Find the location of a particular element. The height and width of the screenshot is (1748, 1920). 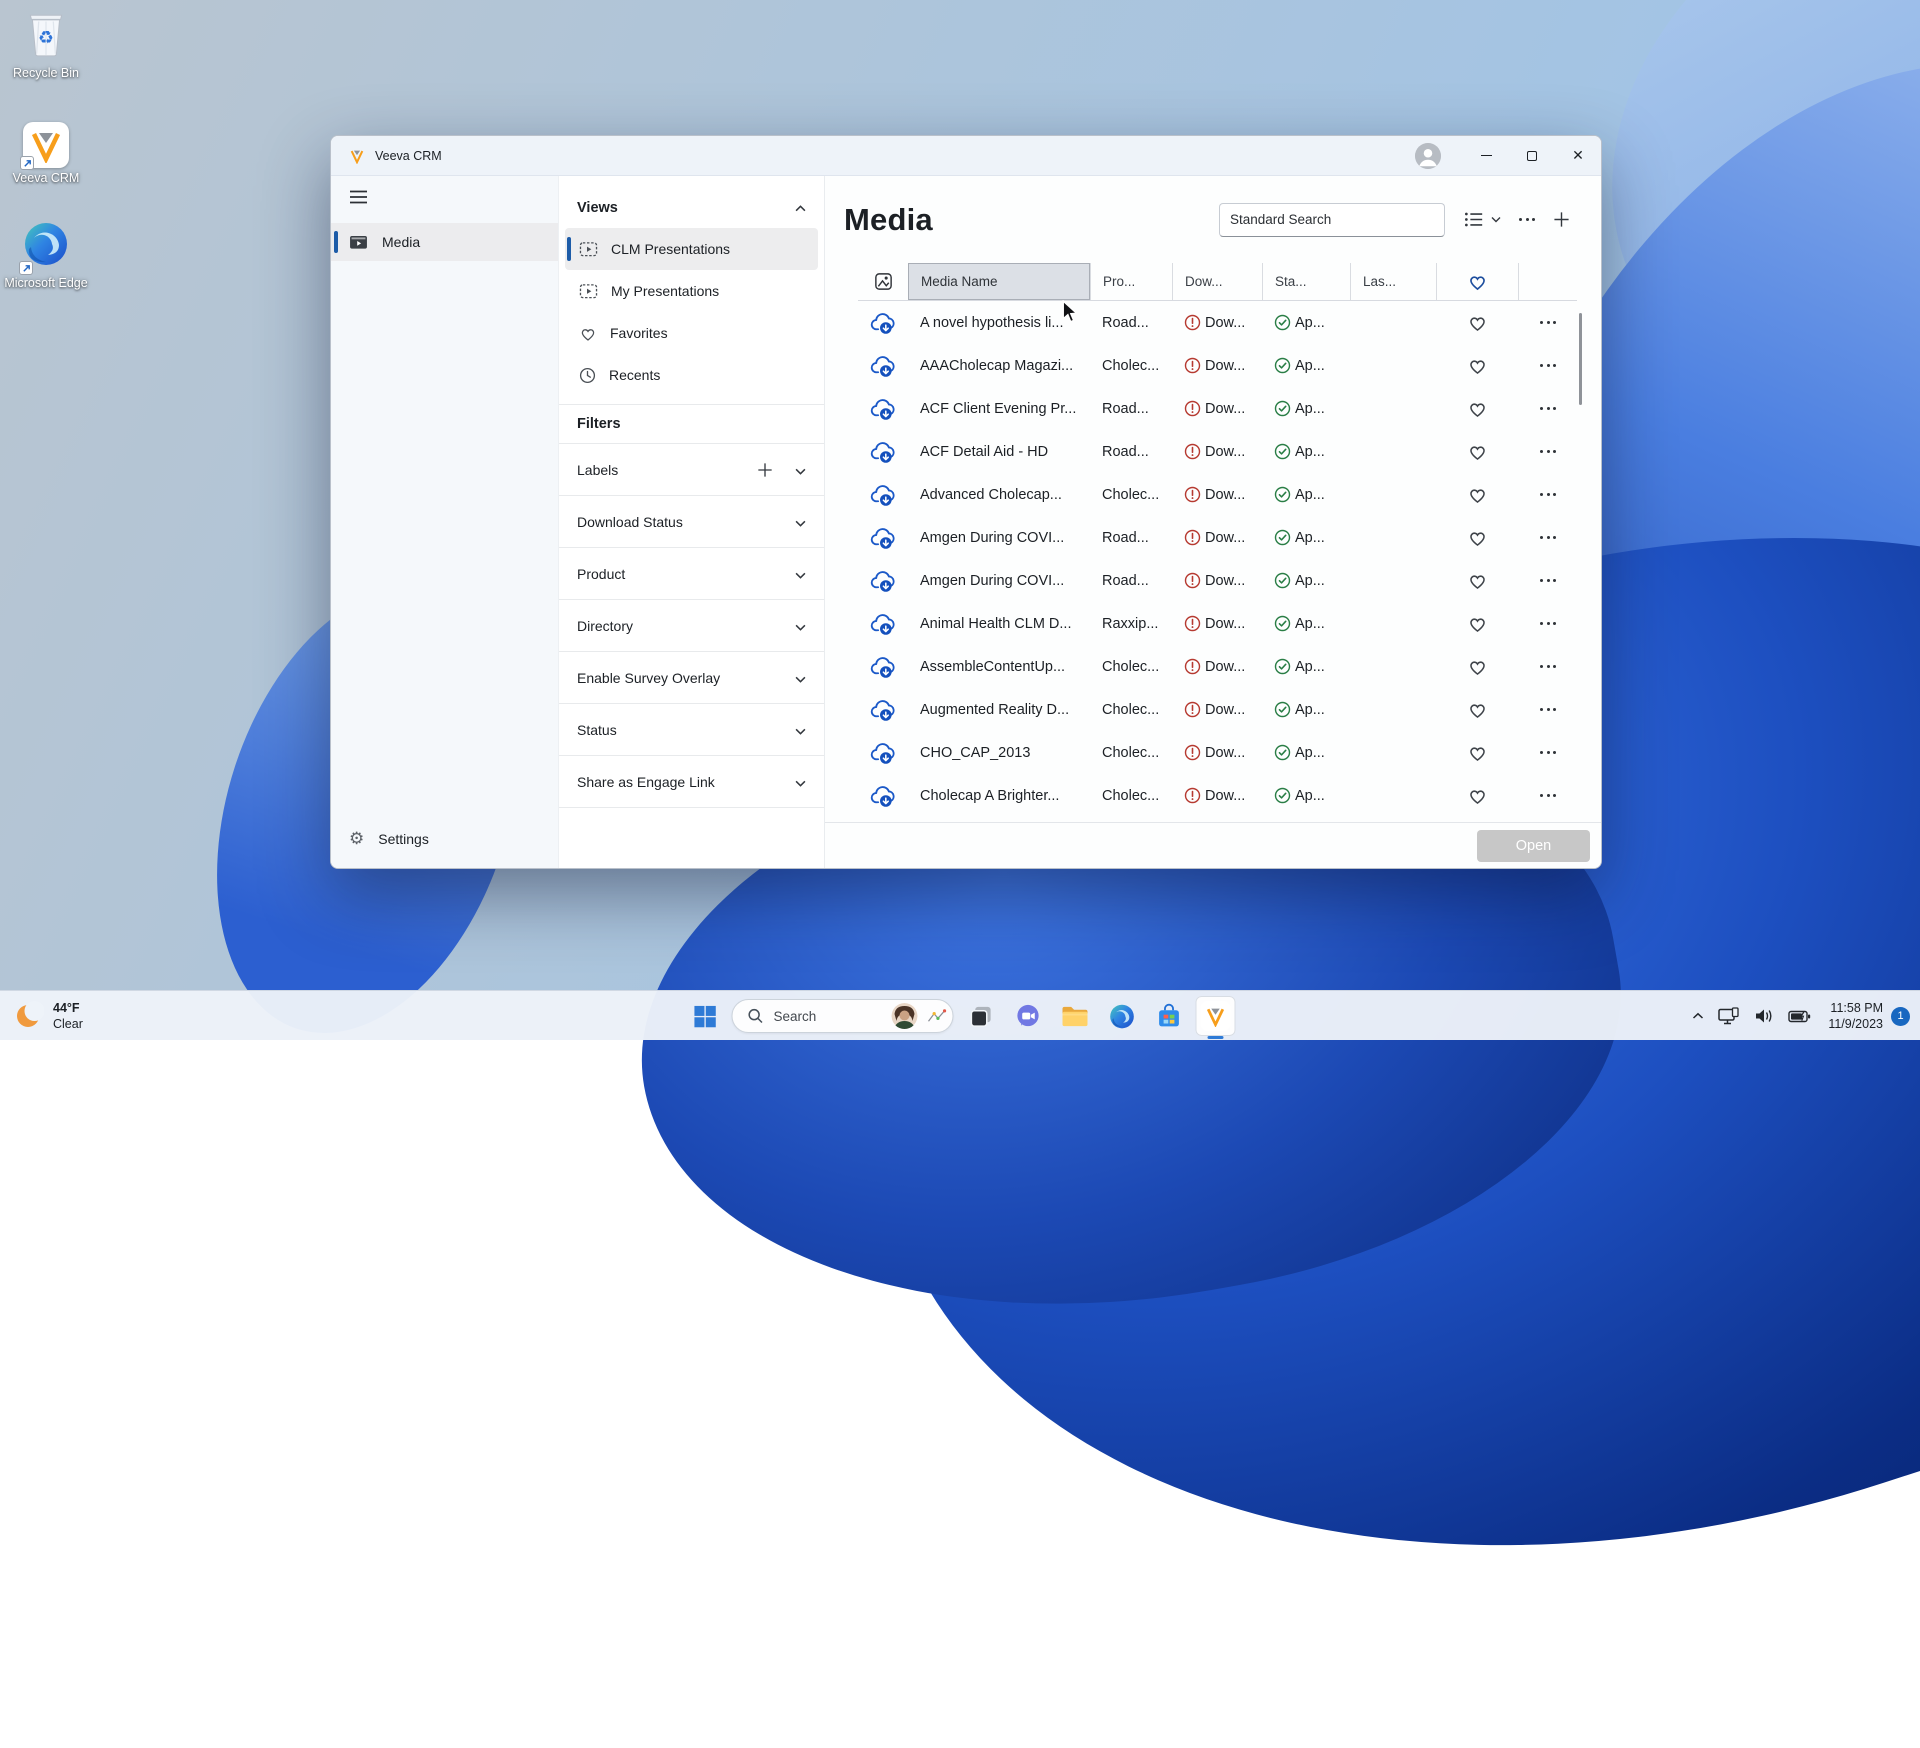

filter-row: Enable Survey Overlay is located at coordinates (691, 678).